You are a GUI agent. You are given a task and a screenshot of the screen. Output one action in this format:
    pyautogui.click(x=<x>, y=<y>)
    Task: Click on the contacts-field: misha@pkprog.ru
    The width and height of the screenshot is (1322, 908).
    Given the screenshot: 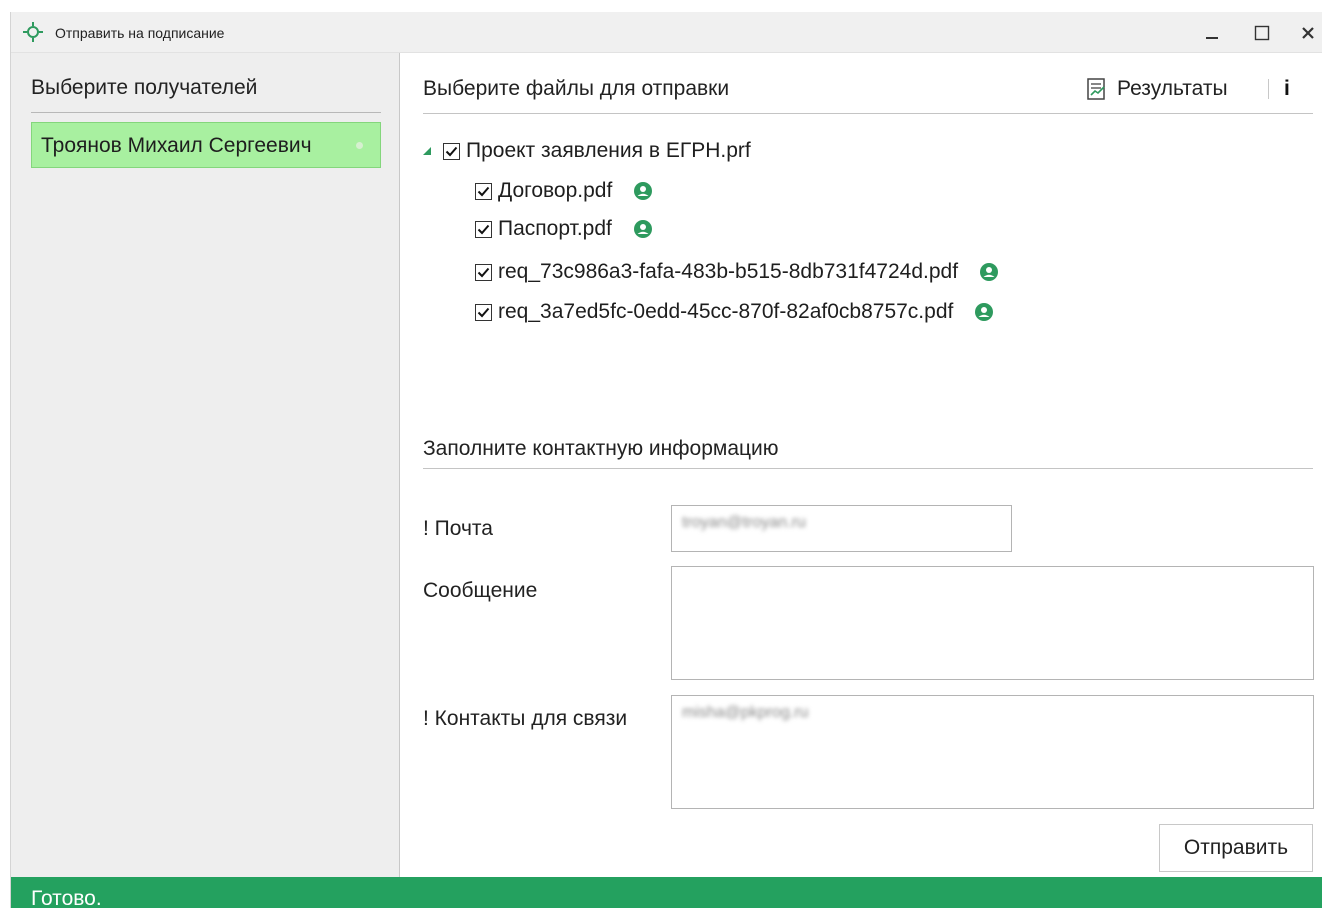 What is the action you would take?
    pyautogui.click(x=992, y=752)
    